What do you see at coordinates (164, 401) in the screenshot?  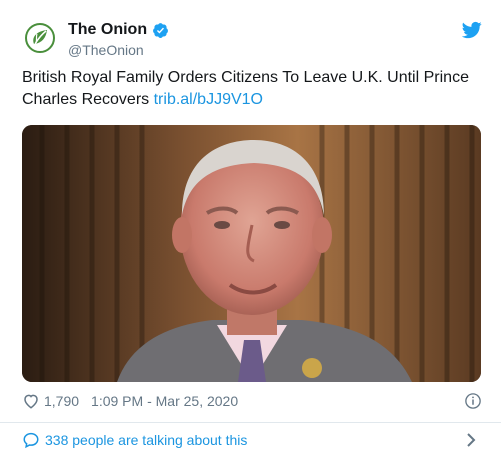 I see `tweet-timestamp: 1:09 PM - Mar 25, 2020` at bounding box center [164, 401].